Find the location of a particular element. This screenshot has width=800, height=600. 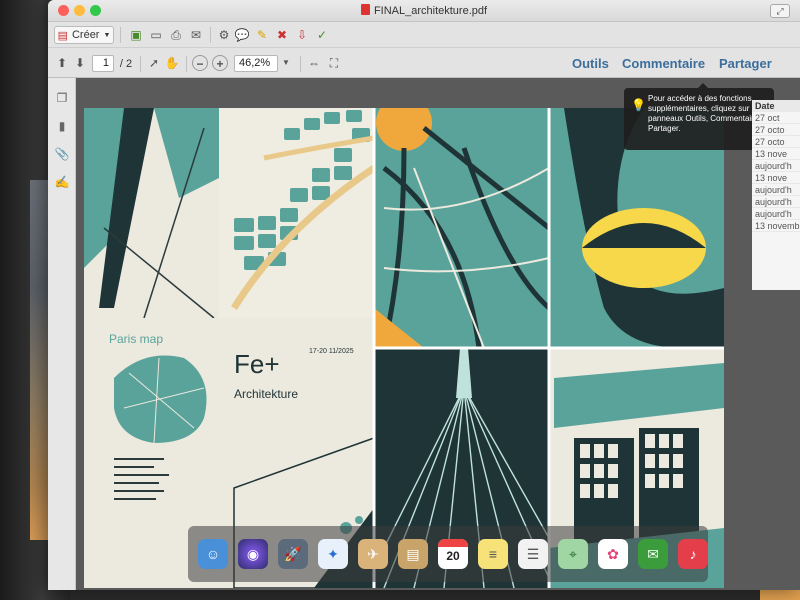

pdf-file-icon is located at coordinates (365, 9).